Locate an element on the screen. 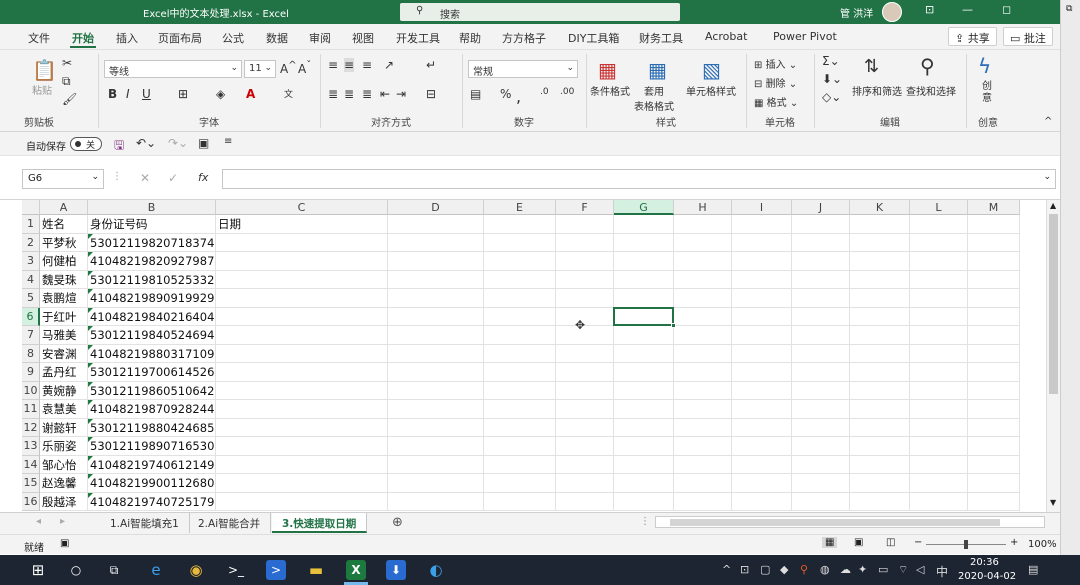  cell-D9 is located at coordinates (436, 372).